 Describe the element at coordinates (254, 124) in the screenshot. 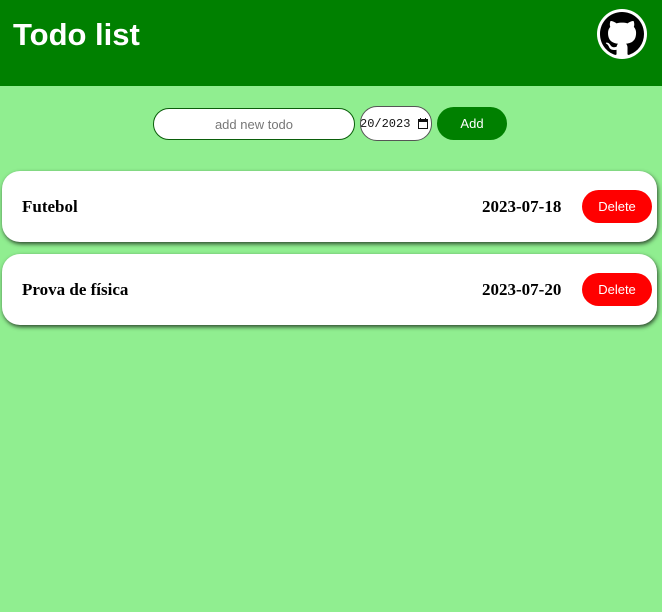

I see `new-todo-input` at that location.